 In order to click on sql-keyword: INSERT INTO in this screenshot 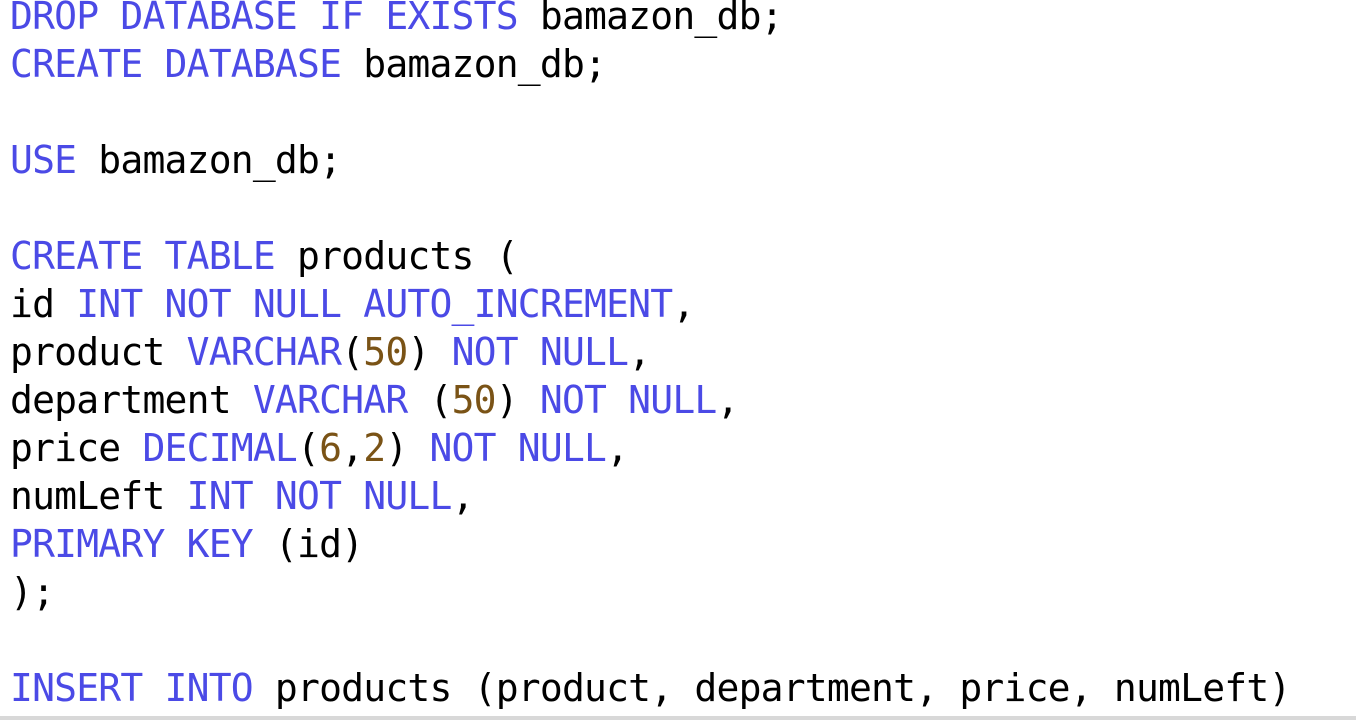, I will do `click(132, 688)`.